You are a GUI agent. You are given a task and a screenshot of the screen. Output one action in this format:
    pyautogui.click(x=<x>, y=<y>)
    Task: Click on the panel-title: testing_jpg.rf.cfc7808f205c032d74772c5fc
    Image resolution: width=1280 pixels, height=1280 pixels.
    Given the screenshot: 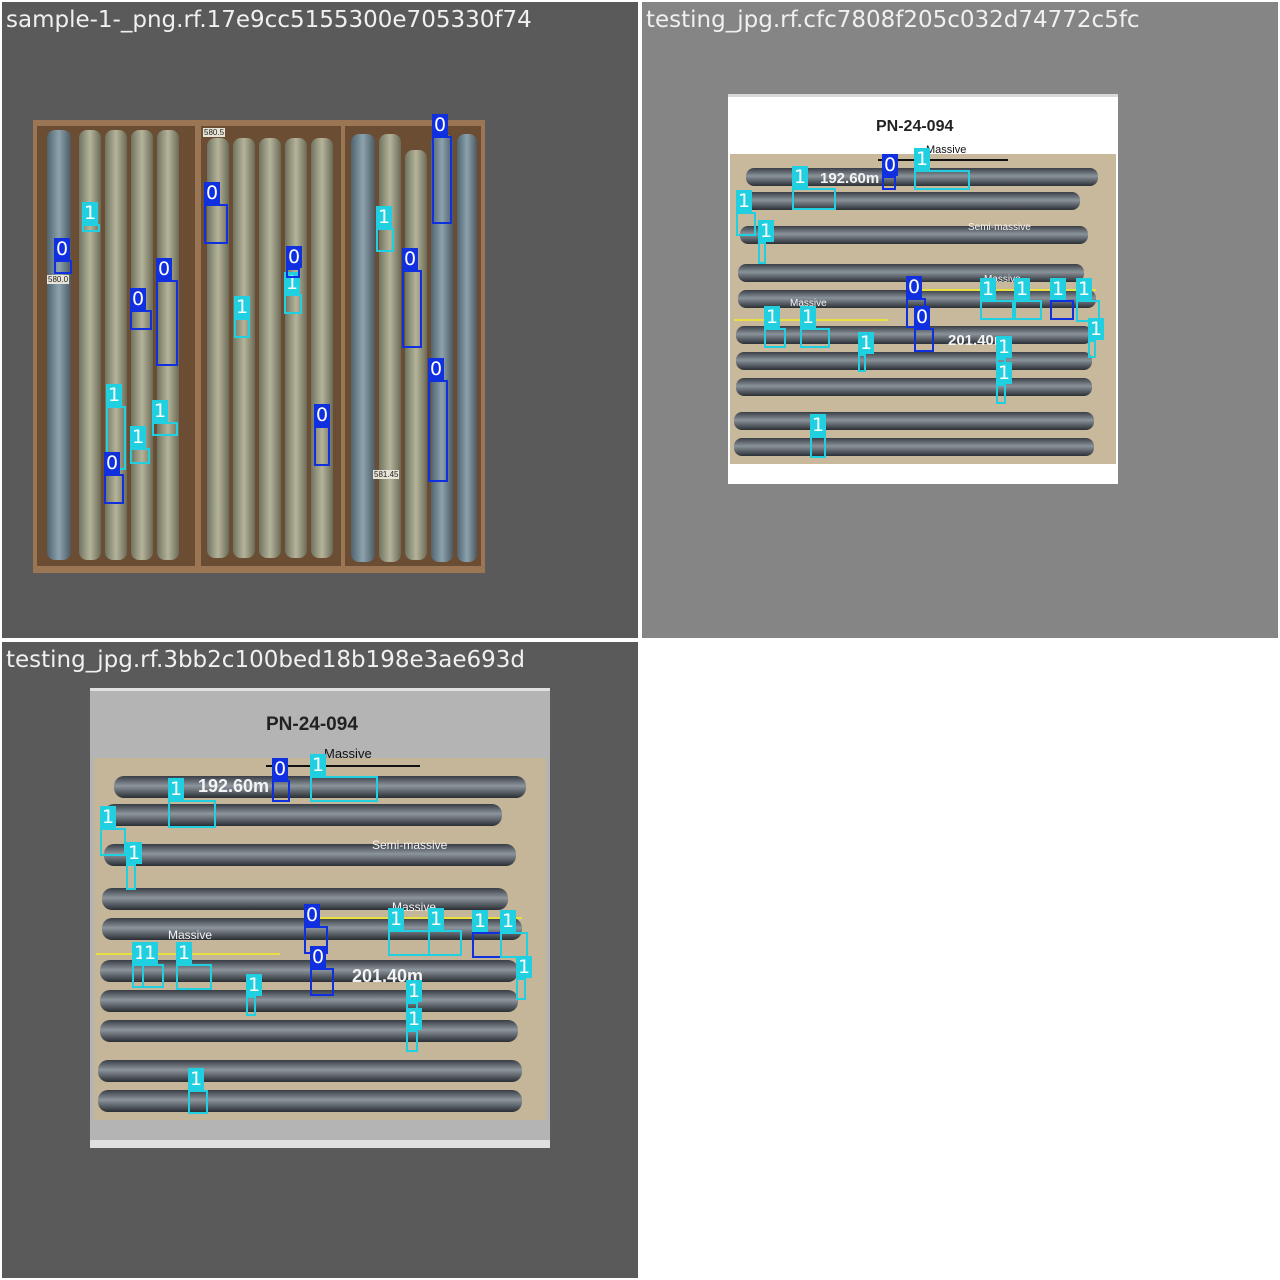 What is the action you would take?
    pyautogui.click(x=893, y=20)
    